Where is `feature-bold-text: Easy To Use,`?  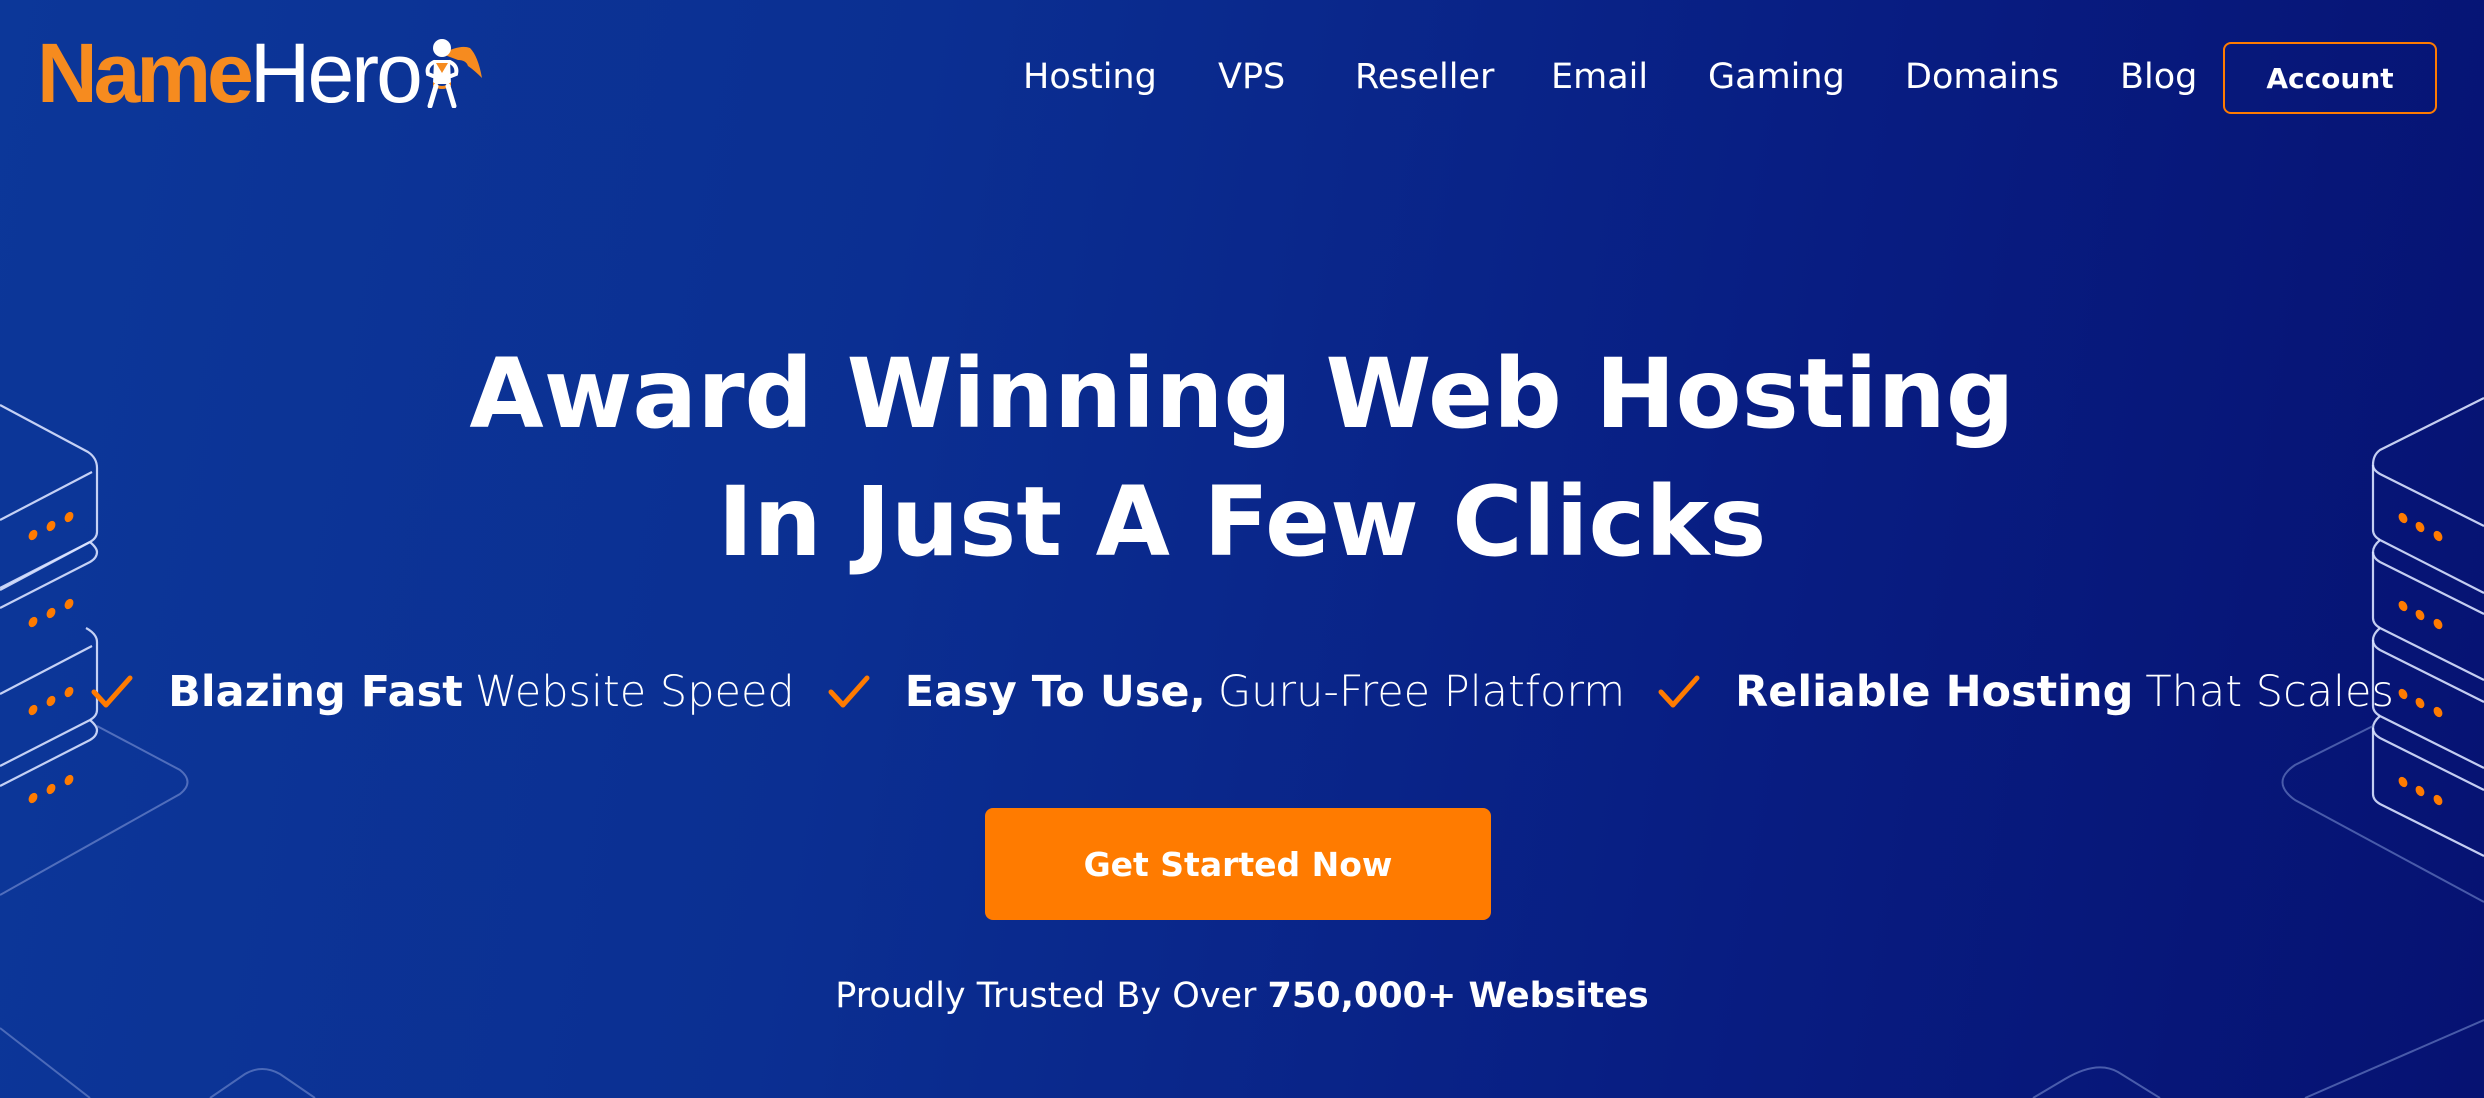 feature-bold-text: Easy To Use, is located at coordinates (1055, 692).